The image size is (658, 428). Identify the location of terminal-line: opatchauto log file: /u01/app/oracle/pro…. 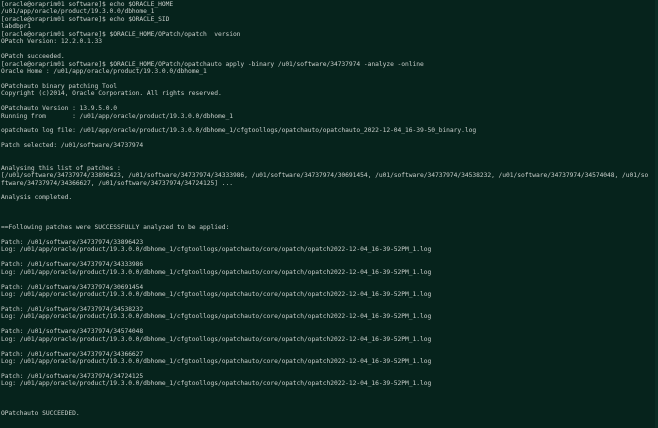
(239, 131).